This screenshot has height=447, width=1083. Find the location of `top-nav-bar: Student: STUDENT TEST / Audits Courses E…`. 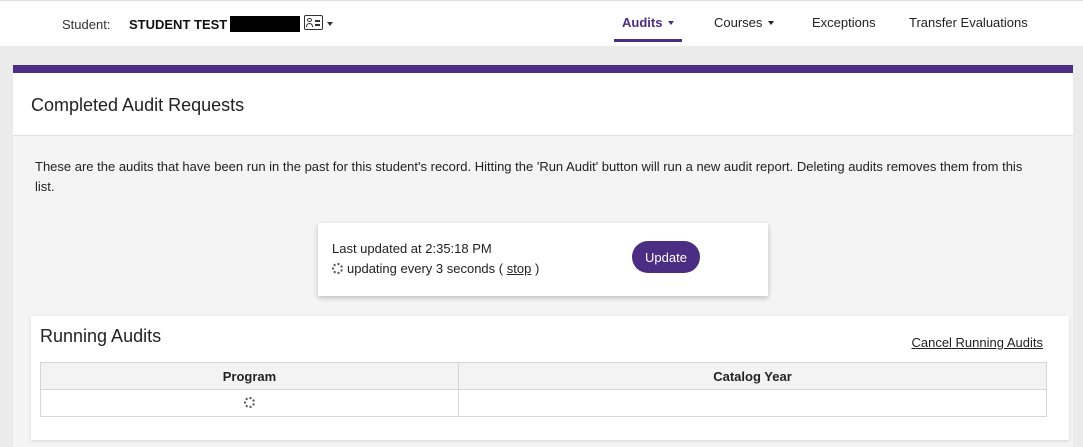

top-nav-bar: Student: STUDENT TEST / Audits Courses E… is located at coordinates (541, 23).